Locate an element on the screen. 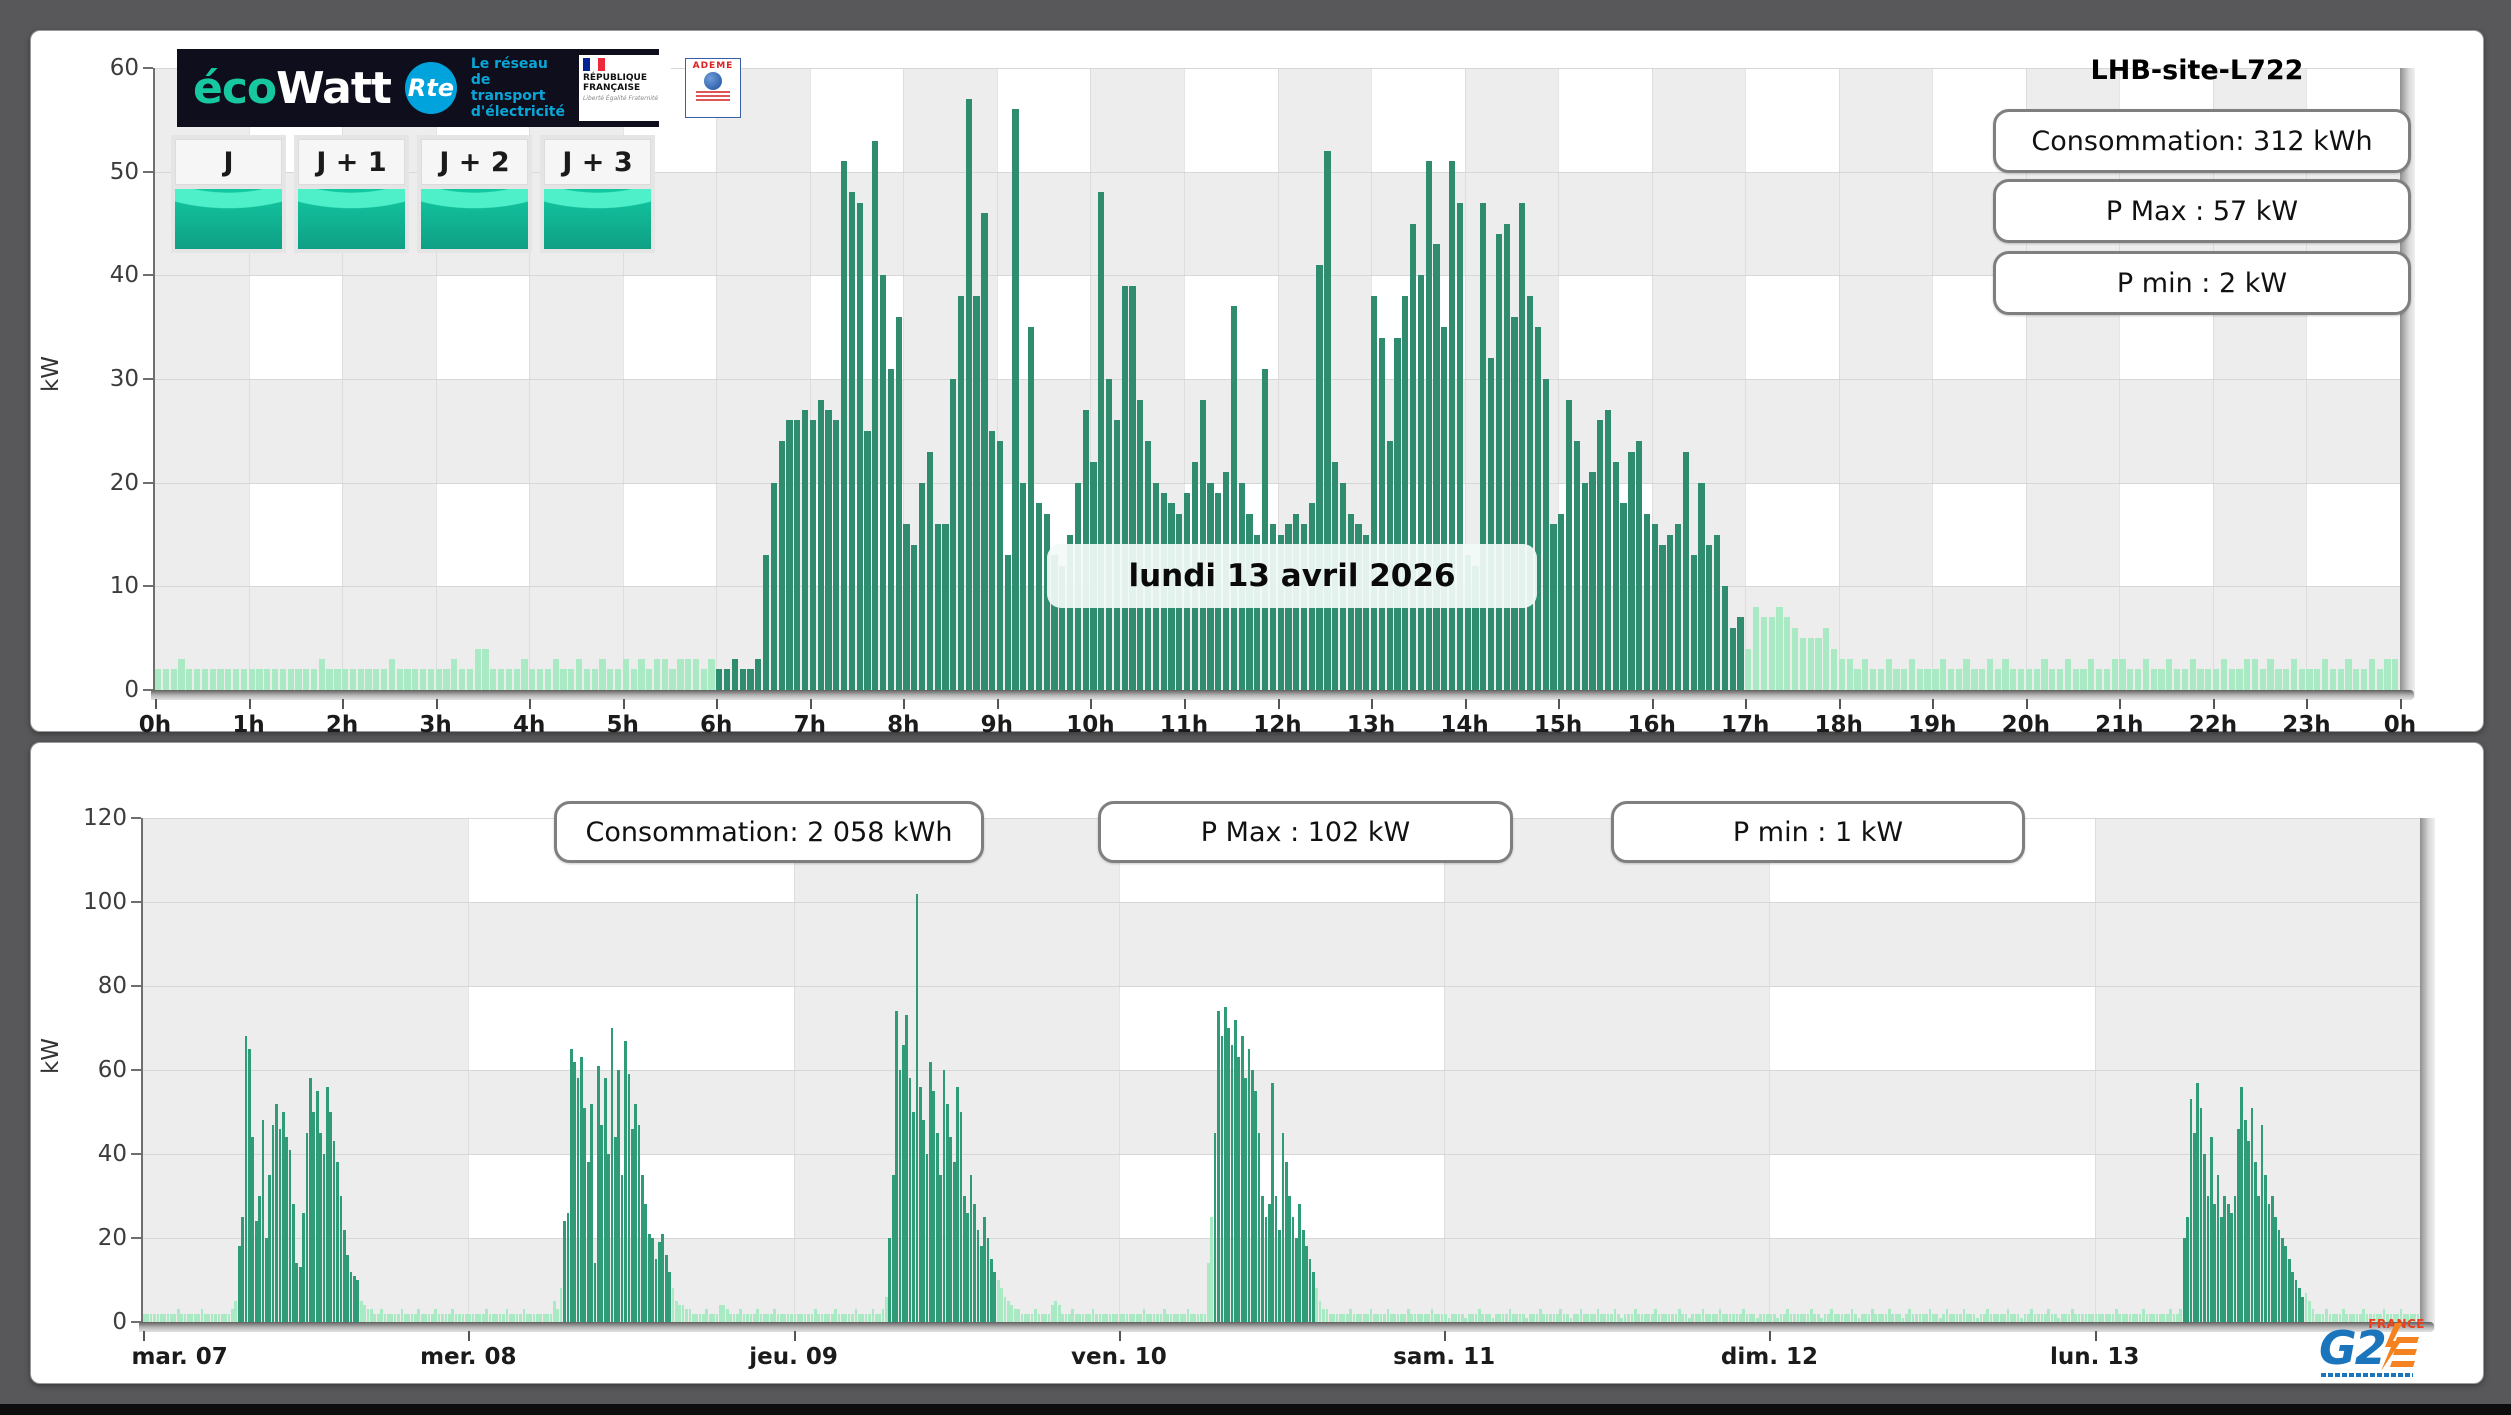  y-tick-label: 10 is located at coordinates (124, 586).